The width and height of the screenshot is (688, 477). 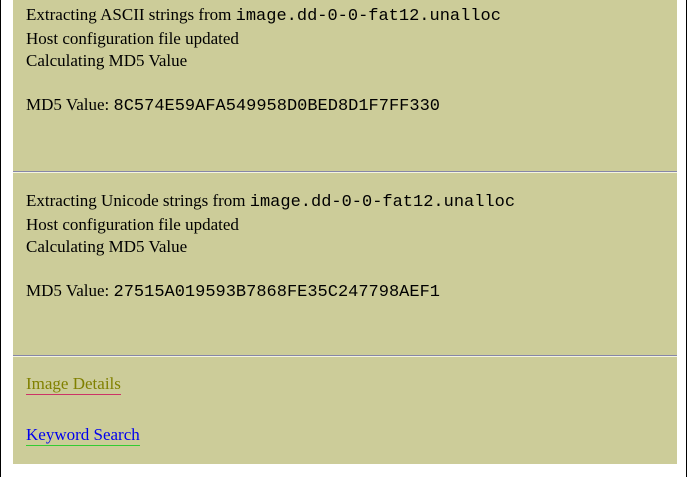 I want to click on keyword-search-link: Keyword Search, so click(x=83, y=435).